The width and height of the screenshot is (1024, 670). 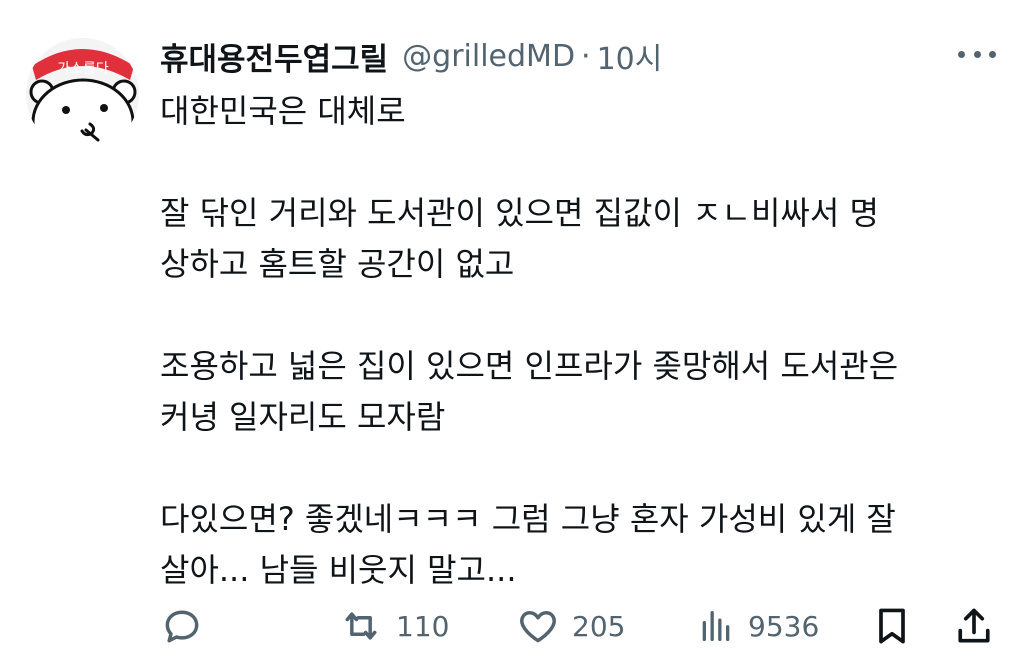 What do you see at coordinates (528, 519) in the screenshot?
I see `tweet-line: 다있으면? 좋겠네ㅋㅋㅋ 그럼 그냥 혼자 가성비 있게 잘` at bounding box center [528, 519].